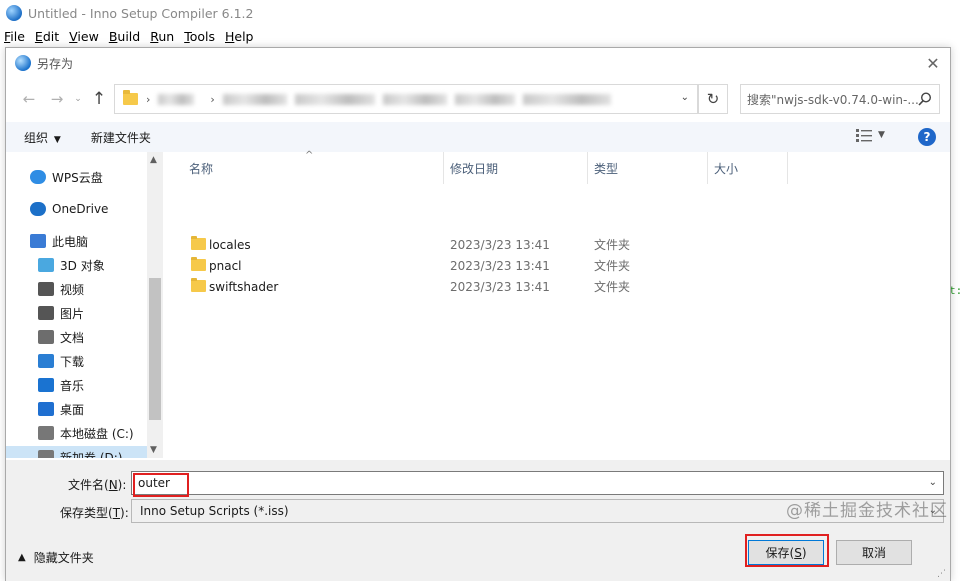  Describe the element at coordinates (94, 512) in the screenshot. I see `filetype-label: 保存类型(T):` at that location.